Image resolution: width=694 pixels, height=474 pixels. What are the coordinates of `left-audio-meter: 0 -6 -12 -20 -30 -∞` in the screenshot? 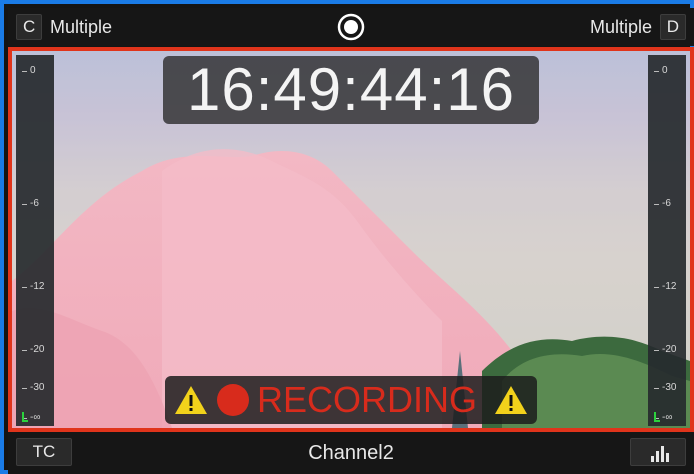 It's located at (35, 240).